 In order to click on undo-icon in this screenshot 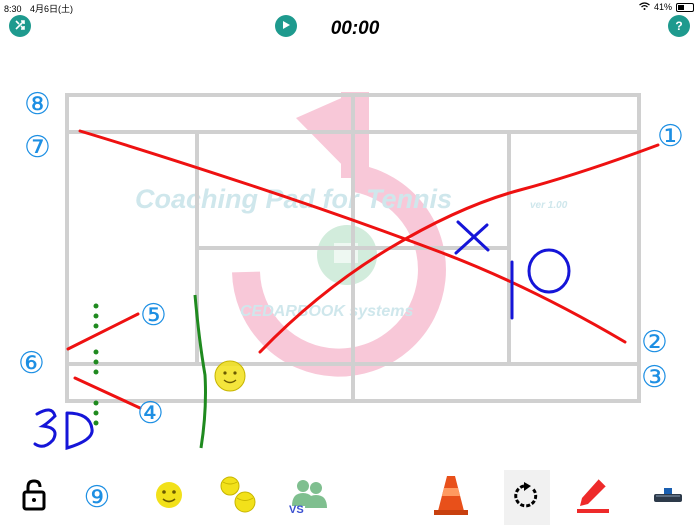, I will do `click(527, 497)`.